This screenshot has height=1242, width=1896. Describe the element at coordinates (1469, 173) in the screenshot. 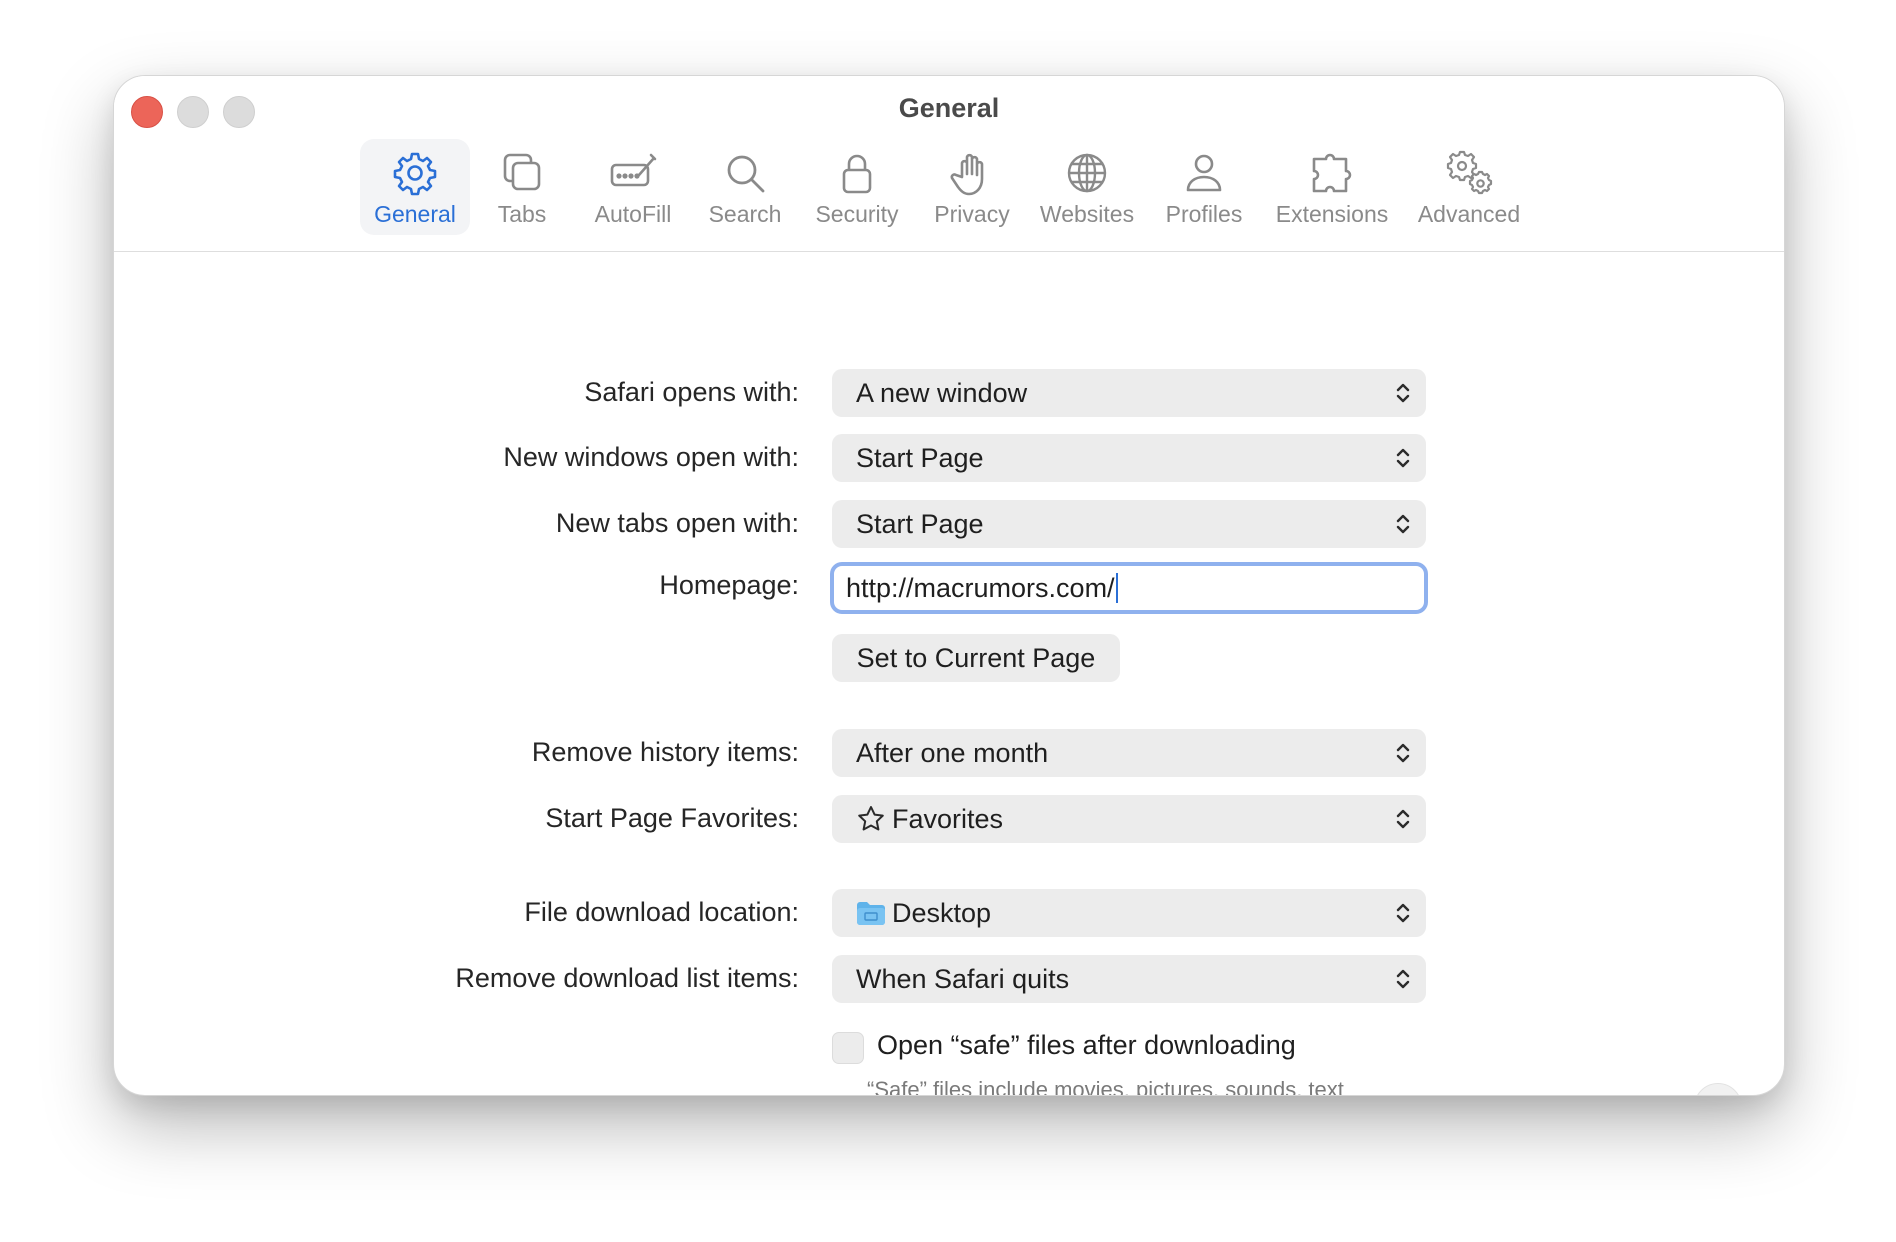

I see `gears-icon` at that location.